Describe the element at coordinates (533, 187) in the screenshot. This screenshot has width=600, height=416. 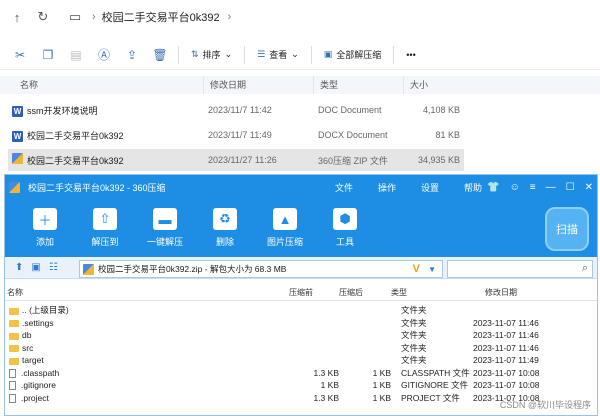
I see `menu-icon: ≡` at that location.